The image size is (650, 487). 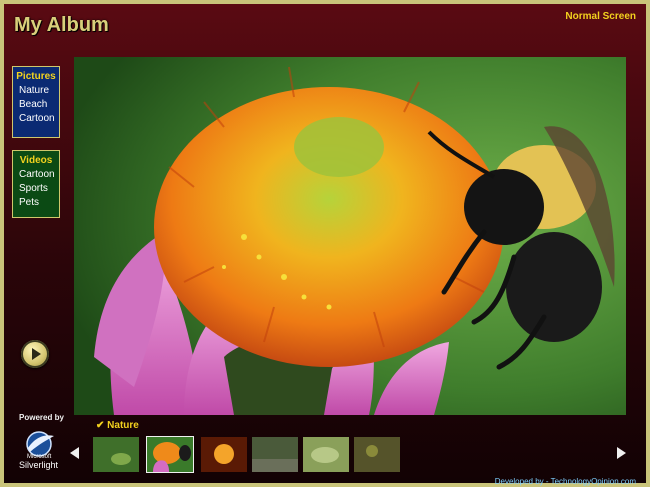 I want to click on powered-by-label: Powered by, so click(x=41, y=417).